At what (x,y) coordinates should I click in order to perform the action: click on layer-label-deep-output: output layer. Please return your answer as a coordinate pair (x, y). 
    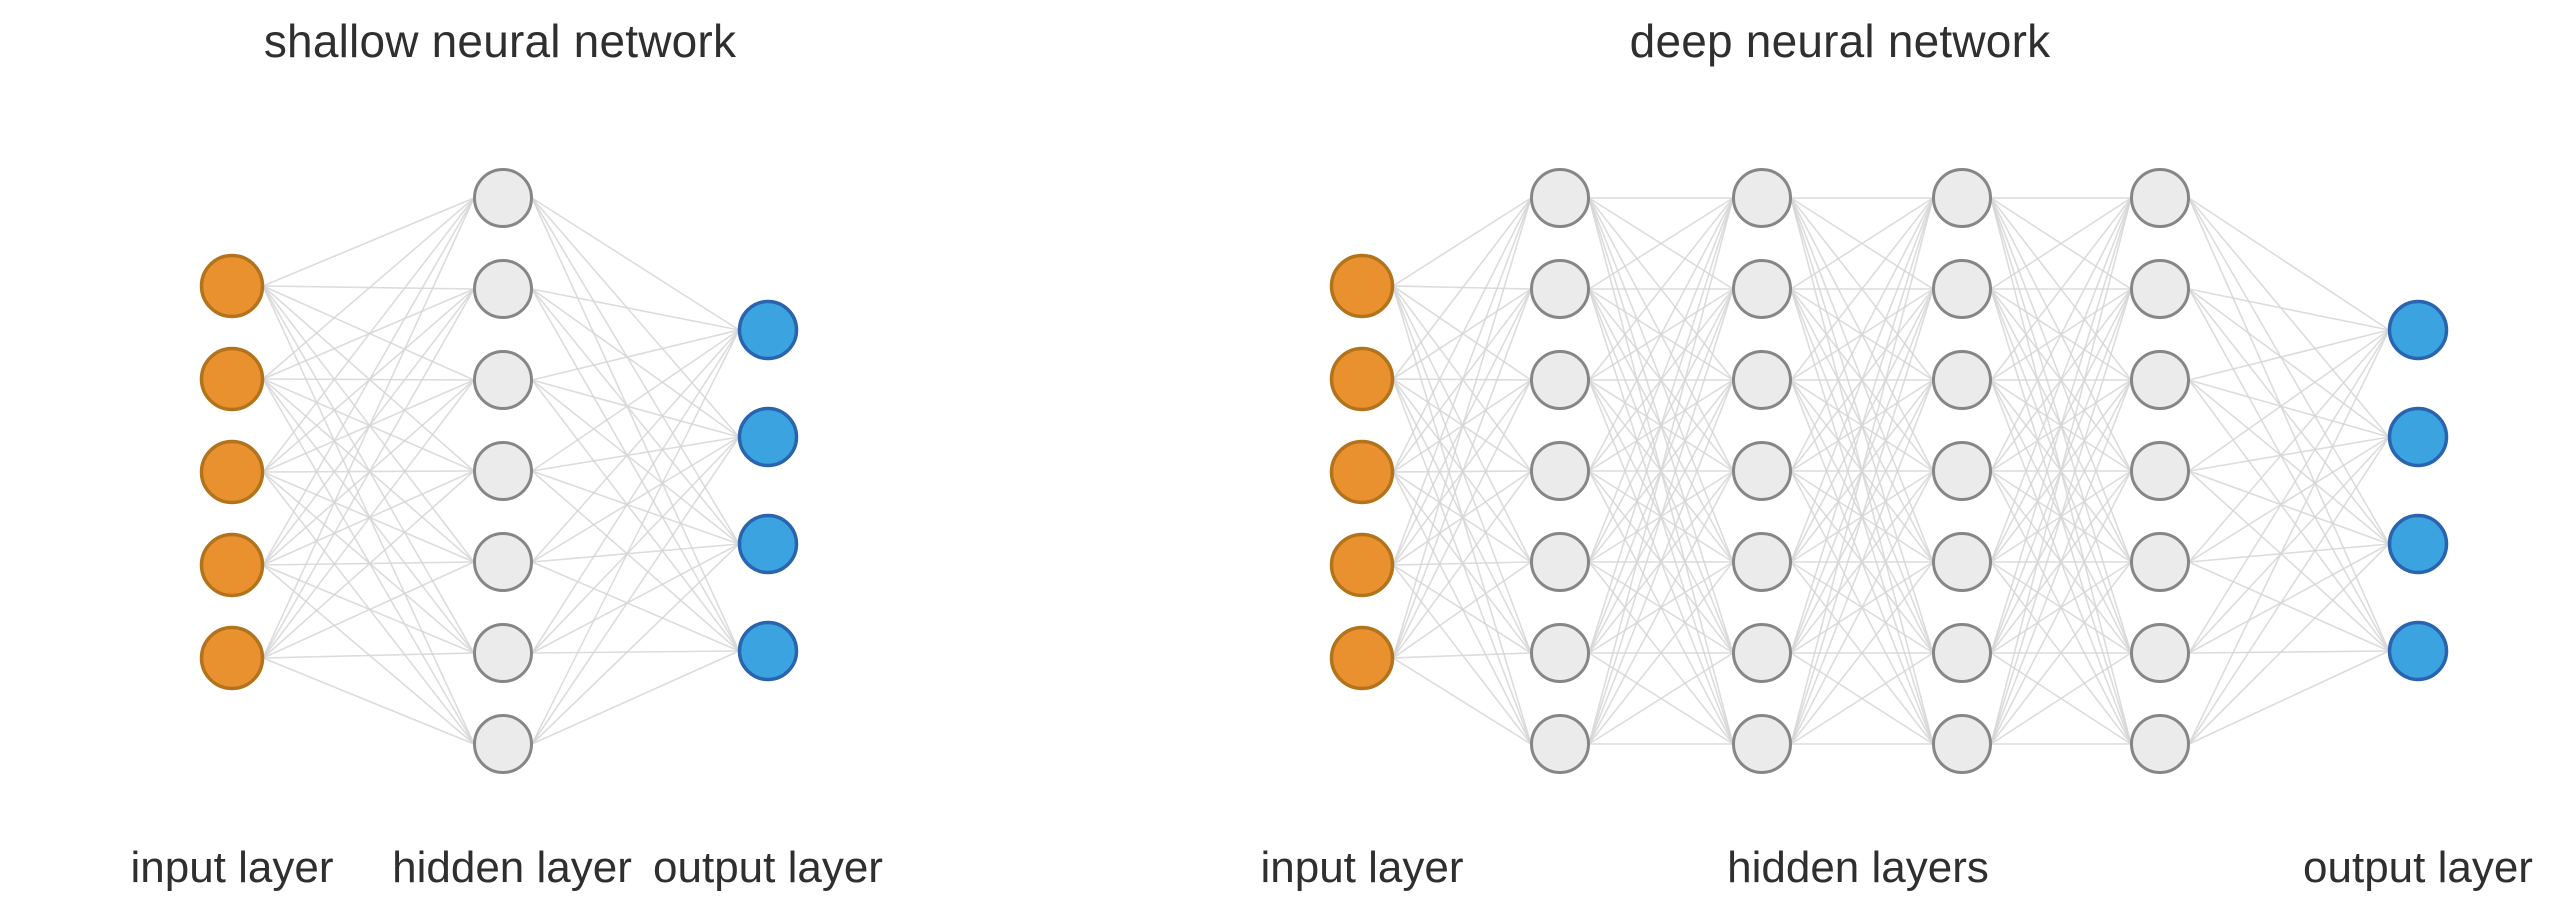
    Looking at the image, I should click on (2418, 867).